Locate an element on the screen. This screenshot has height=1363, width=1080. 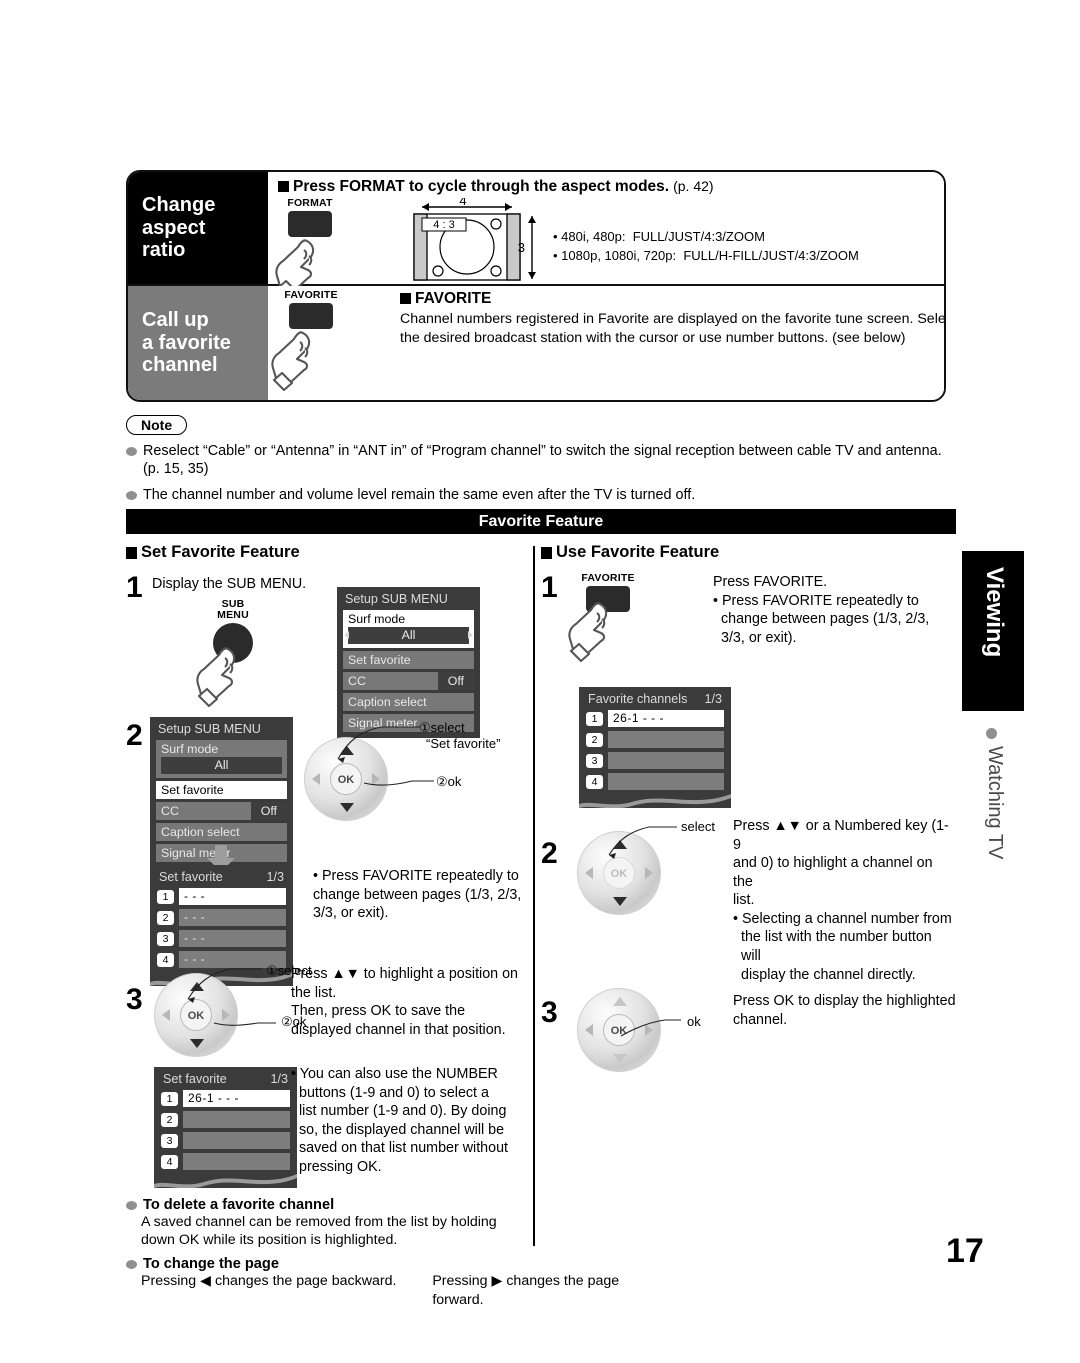
right-step1-bullet: change between pages (1/3, 2/3, is located at coordinates (825, 619).